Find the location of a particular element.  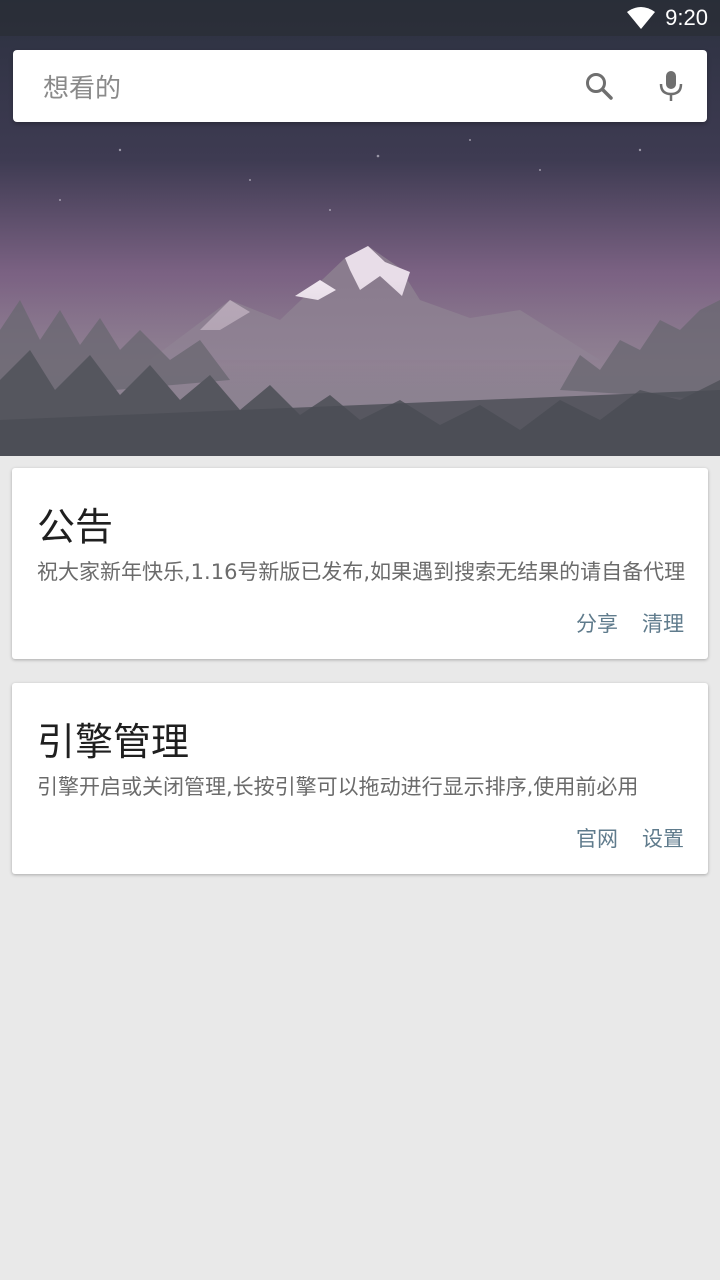

search-bar: 想看的 is located at coordinates (360, 86).